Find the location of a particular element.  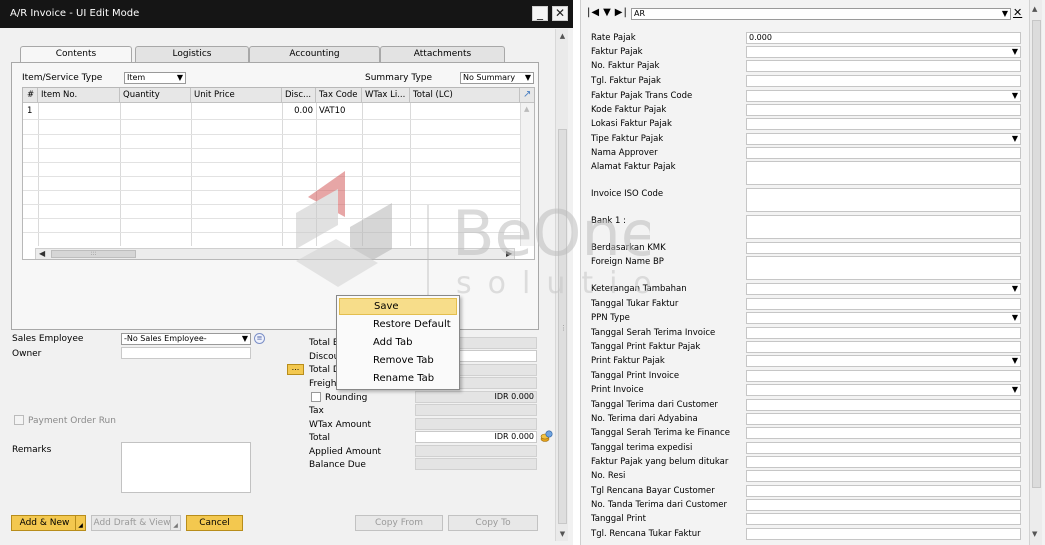

total-field: IDR 0.000 is located at coordinates (476, 437).